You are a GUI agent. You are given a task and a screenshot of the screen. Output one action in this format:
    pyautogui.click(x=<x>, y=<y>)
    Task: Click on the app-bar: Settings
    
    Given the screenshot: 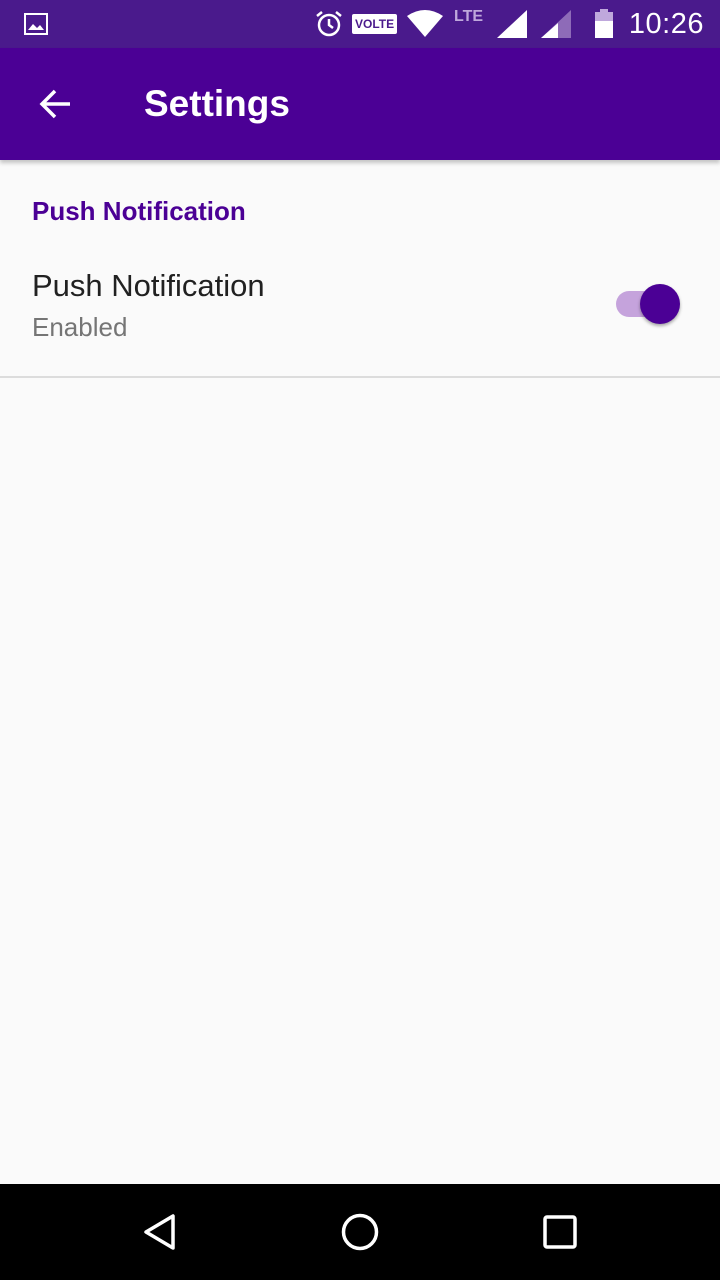 What is the action you would take?
    pyautogui.click(x=360, y=104)
    